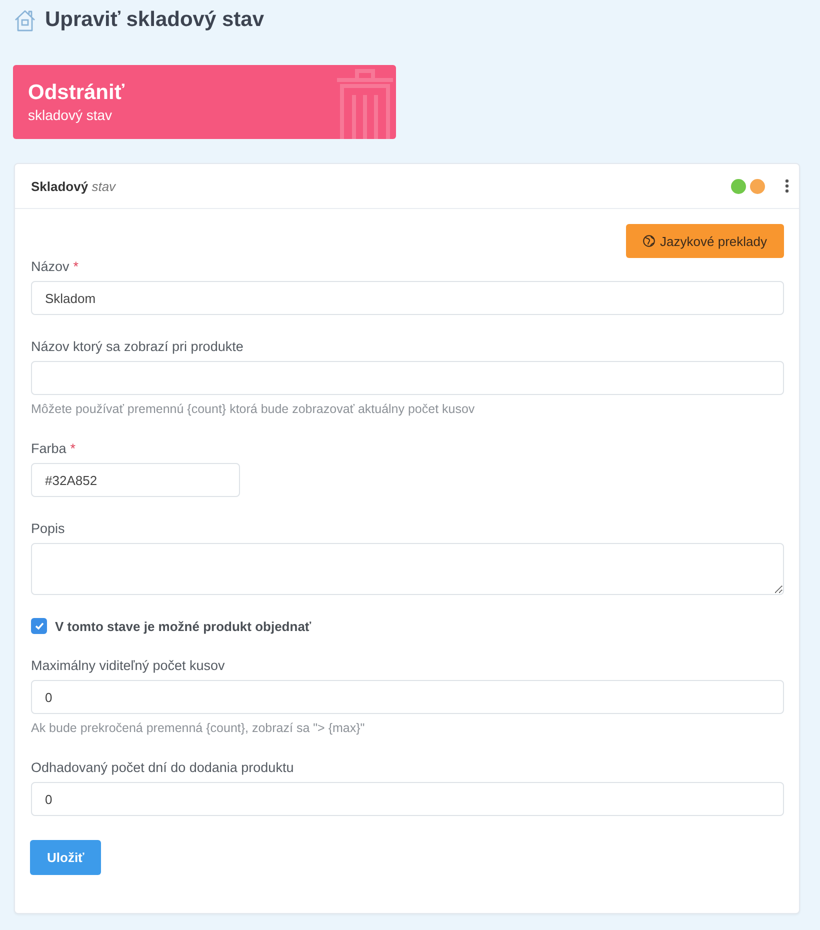 The width and height of the screenshot is (820, 930). Describe the element at coordinates (365, 103) in the screenshot. I see `trash-icon` at that location.